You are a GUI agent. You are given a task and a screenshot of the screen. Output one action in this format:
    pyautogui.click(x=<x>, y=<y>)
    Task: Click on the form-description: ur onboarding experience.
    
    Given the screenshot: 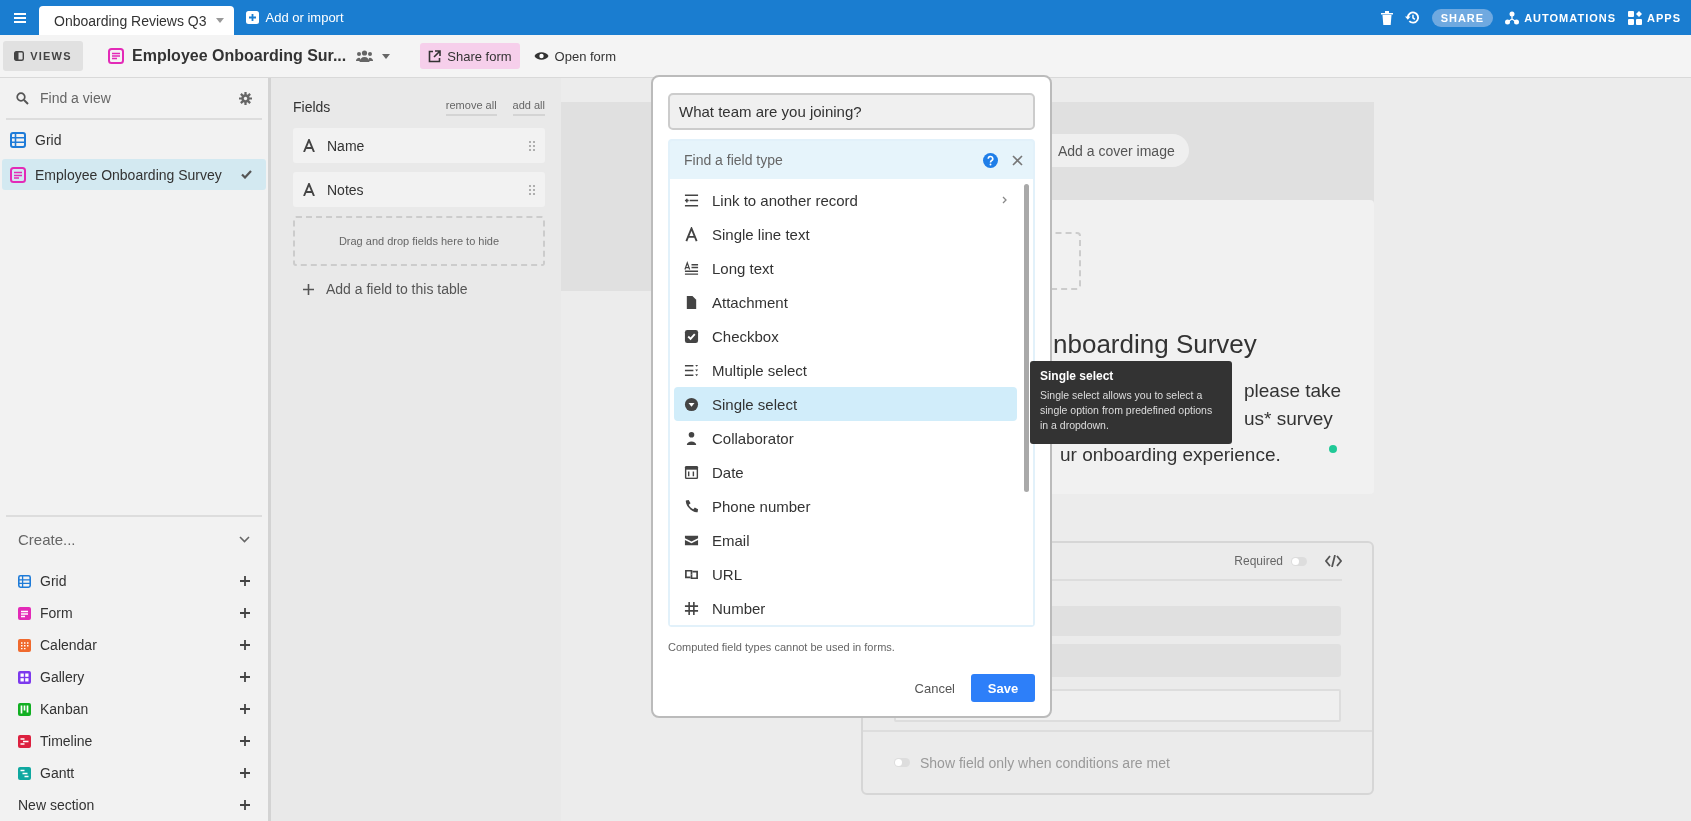 What is the action you would take?
    pyautogui.click(x=1170, y=455)
    